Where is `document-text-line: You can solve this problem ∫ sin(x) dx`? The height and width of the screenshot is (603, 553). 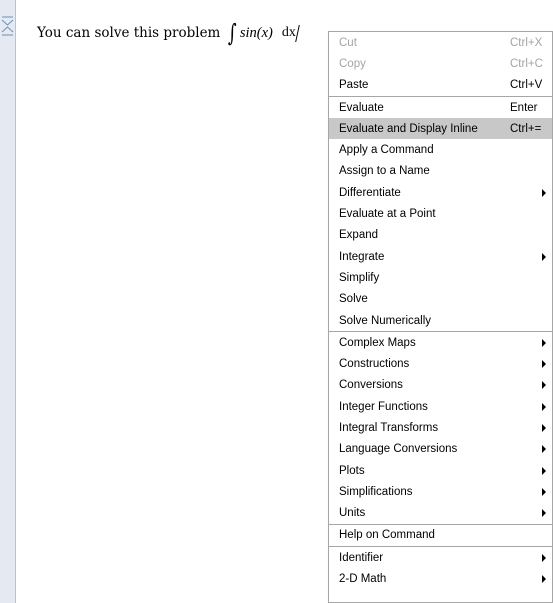 document-text-line: You can solve this problem ∫ sin(x) dx is located at coordinates (168, 33).